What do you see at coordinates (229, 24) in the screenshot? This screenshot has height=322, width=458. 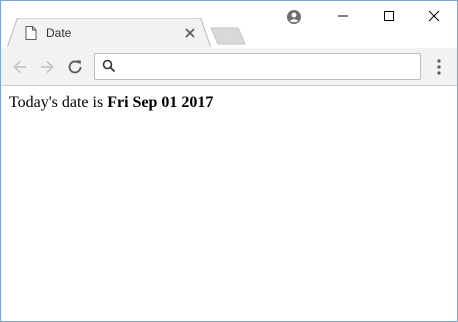 I see `title-bar: Date` at bounding box center [229, 24].